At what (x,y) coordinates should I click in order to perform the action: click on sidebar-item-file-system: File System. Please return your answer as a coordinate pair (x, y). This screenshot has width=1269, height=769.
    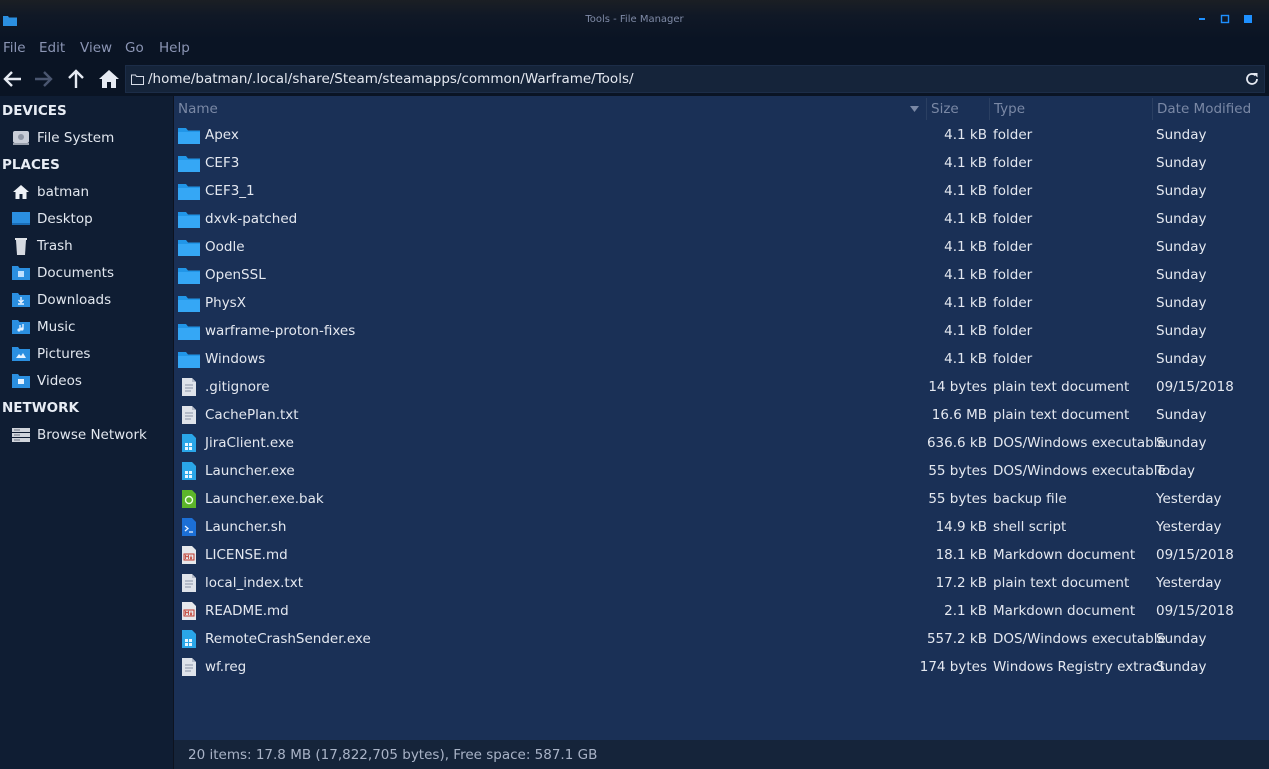
    Looking at the image, I should click on (86, 138).